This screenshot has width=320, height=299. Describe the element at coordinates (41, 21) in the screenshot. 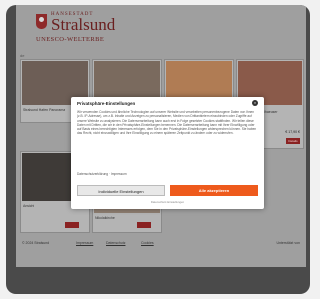

I see `city-crest-icon` at that location.